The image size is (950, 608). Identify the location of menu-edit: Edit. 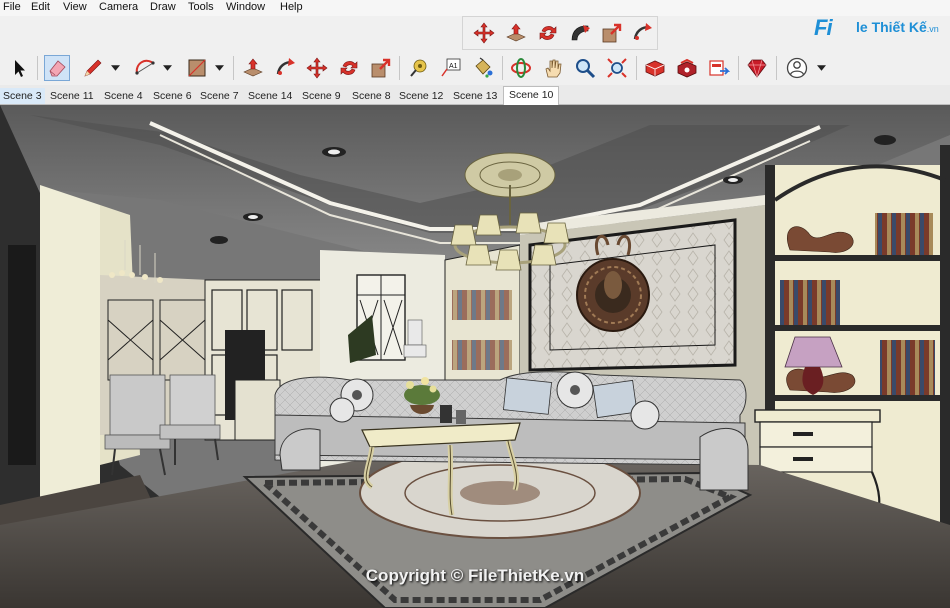
(40, 7).